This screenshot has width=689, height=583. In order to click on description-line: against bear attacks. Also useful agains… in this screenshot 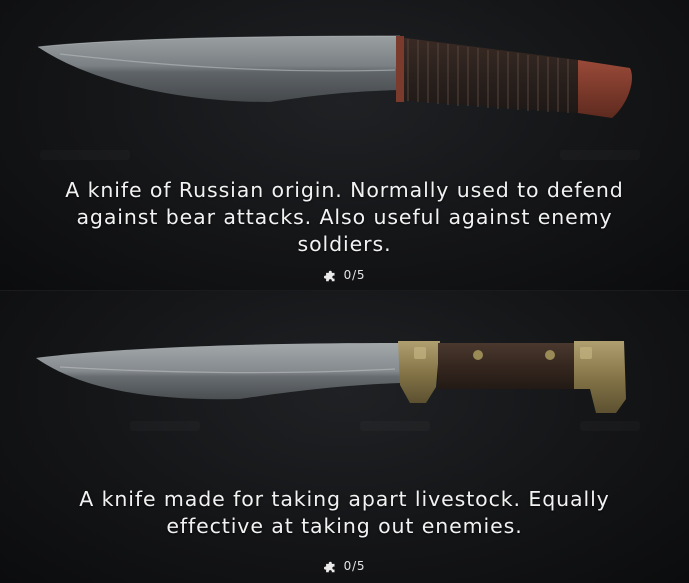, I will do `click(344, 217)`.